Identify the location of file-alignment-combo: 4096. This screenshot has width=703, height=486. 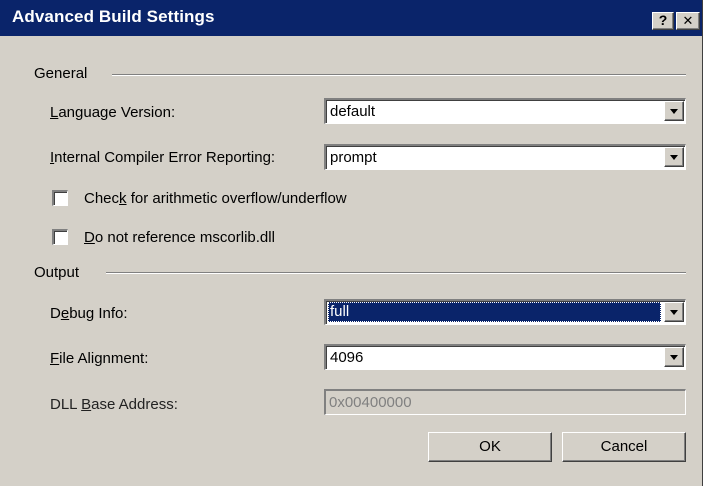
(505, 357).